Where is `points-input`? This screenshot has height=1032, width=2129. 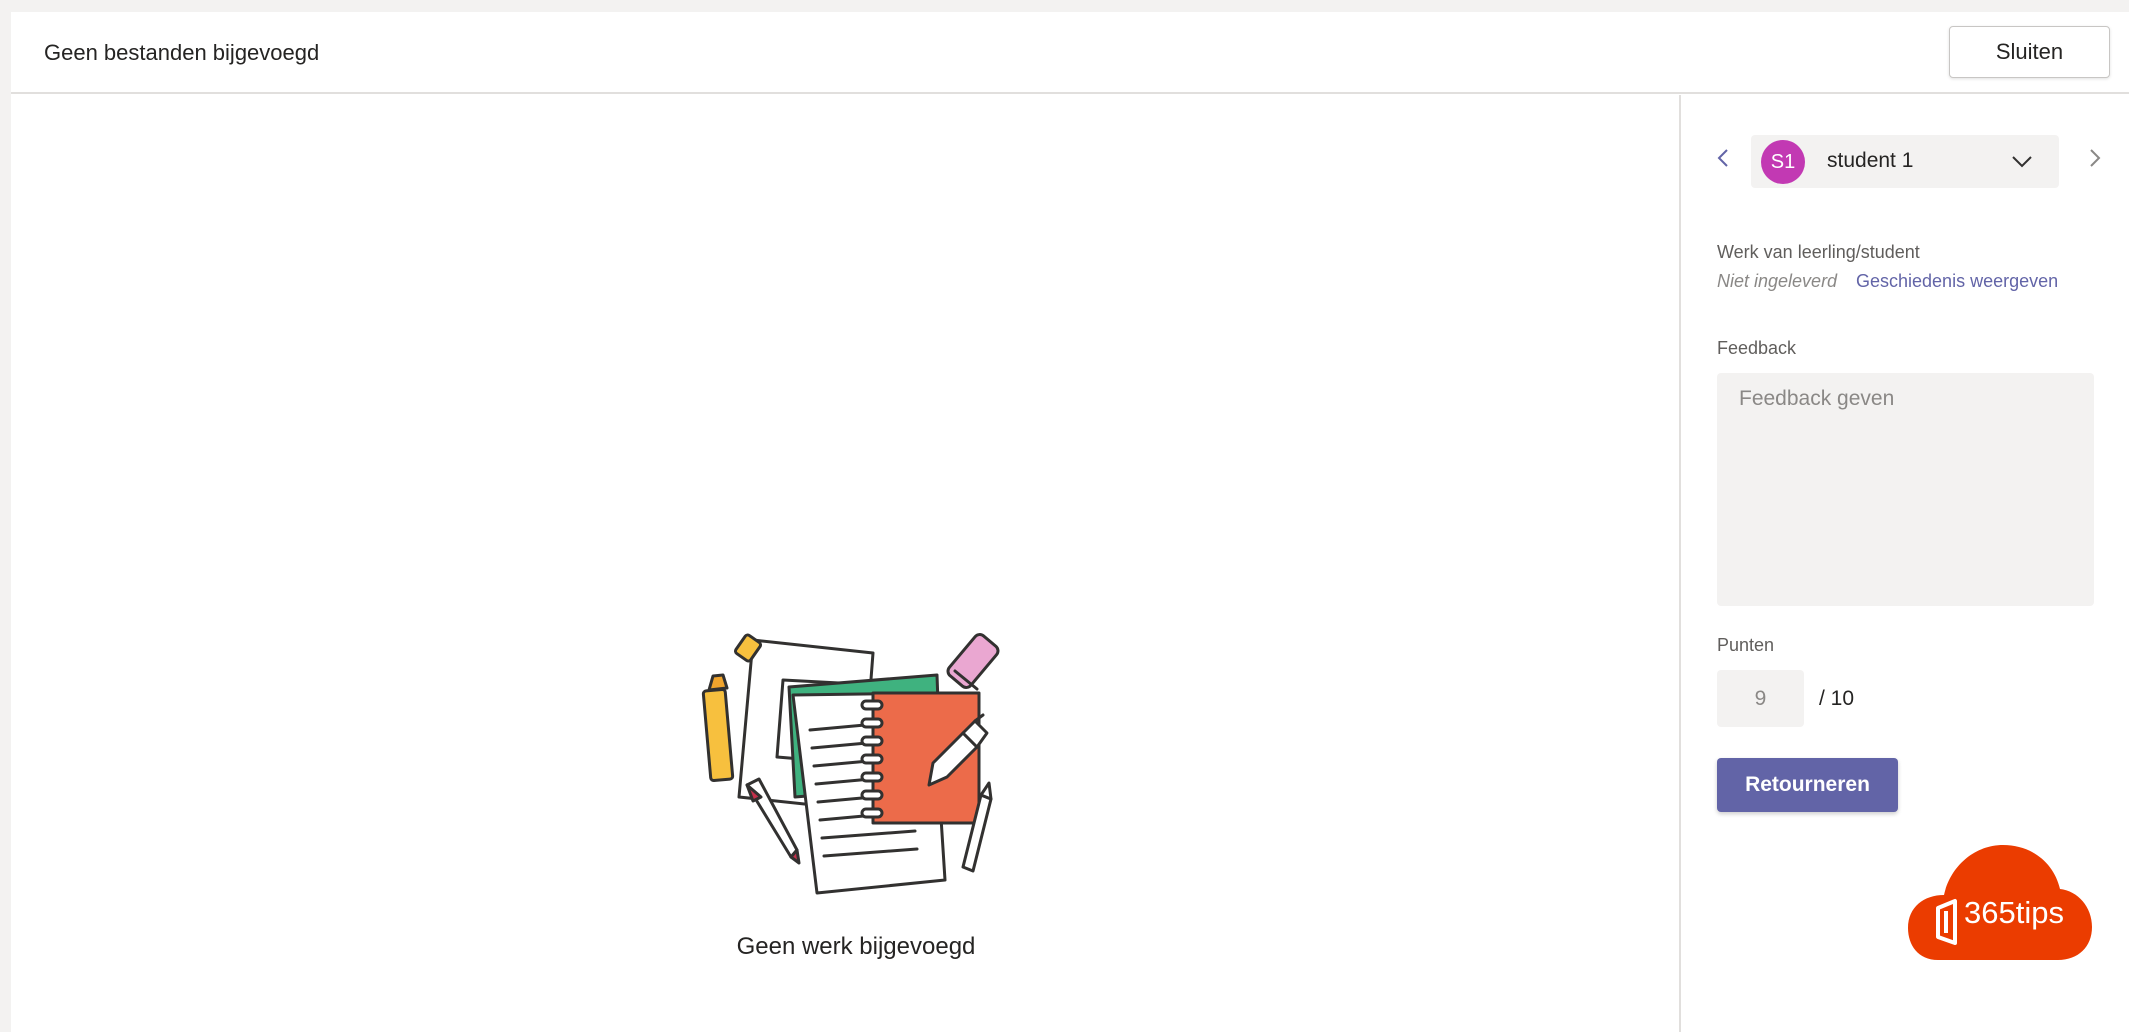 points-input is located at coordinates (1760, 698).